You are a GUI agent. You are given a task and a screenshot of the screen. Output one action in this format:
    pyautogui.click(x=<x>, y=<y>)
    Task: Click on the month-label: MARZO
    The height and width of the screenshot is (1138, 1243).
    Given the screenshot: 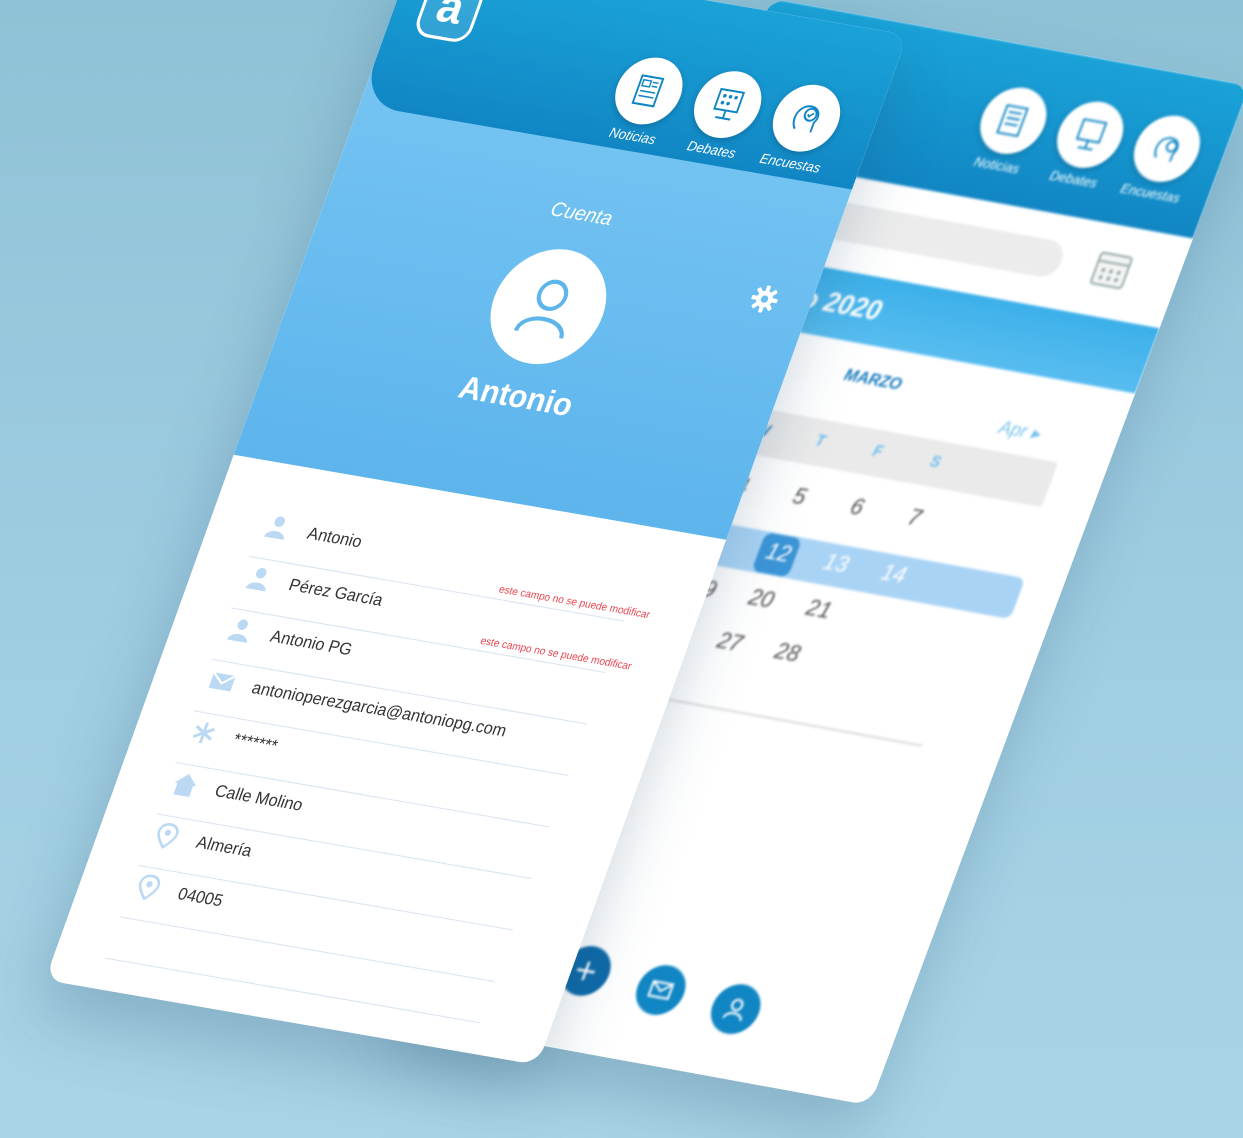 What is the action you would take?
    pyautogui.click(x=873, y=380)
    